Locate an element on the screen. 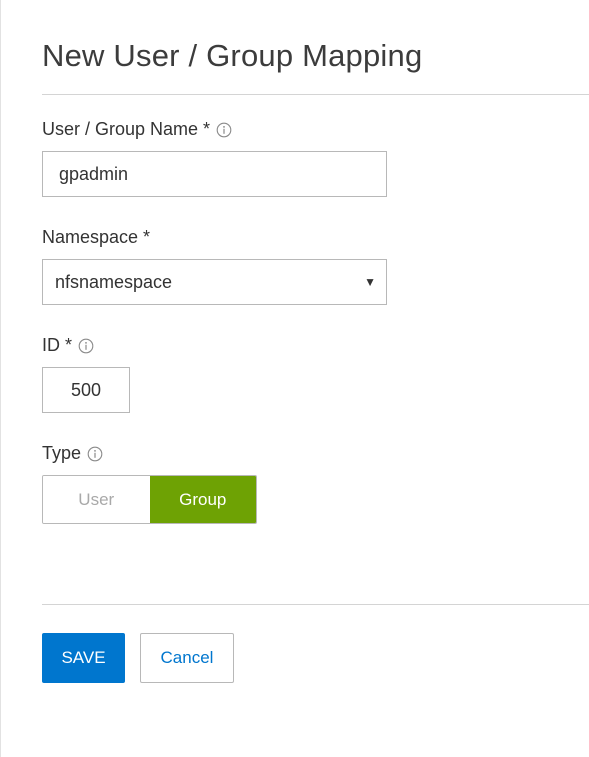 Image resolution: width=589 pixels, height=757 pixels. id-label: ID * is located at coordinates (57, 345).